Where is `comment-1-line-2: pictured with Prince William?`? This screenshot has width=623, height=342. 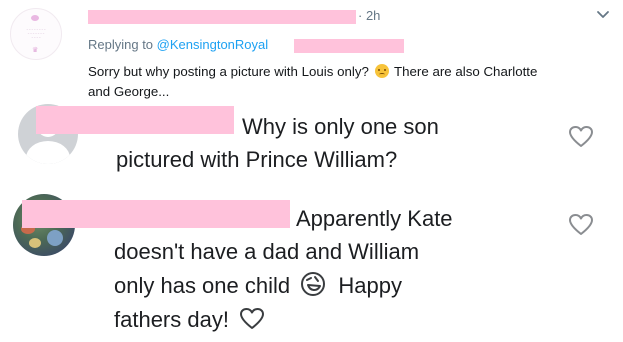 comment-1-line-2: pictured with Prince William? is located at coordinates (257, 159).